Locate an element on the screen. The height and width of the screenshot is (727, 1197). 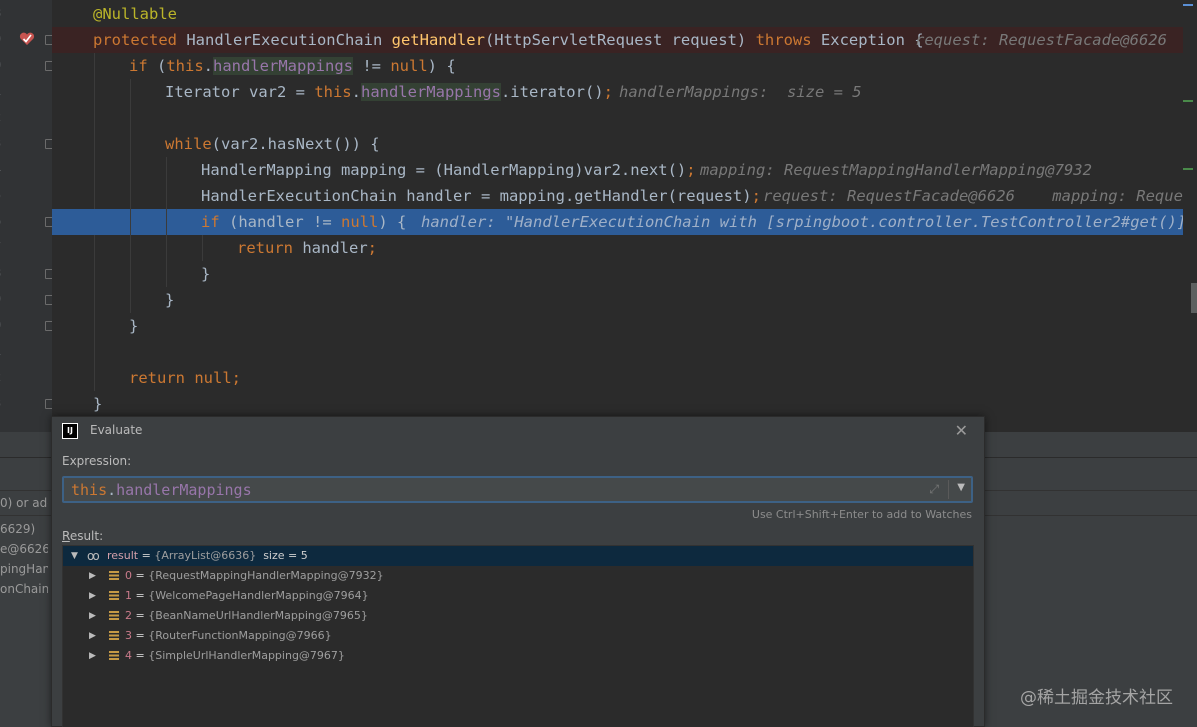
field-reference: handlerMappings is located at coordinates (430, 92).